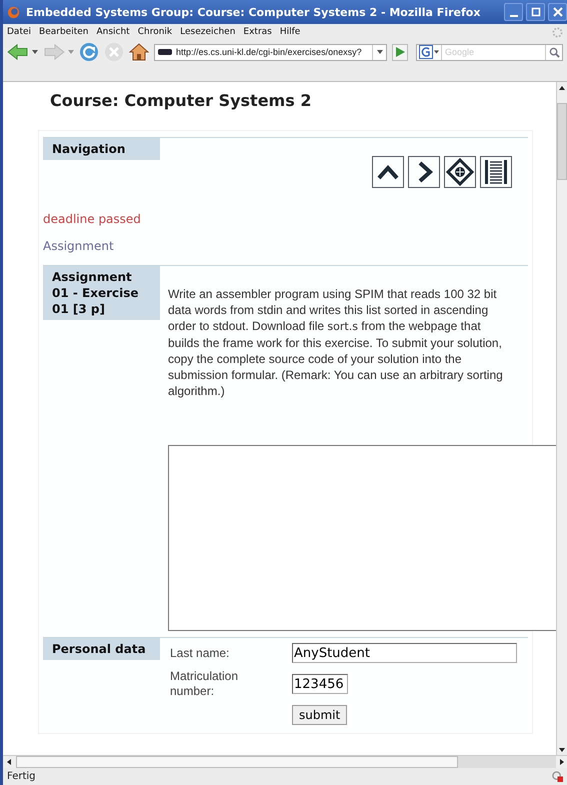  I want to click on close-icon, so click(557, 12).